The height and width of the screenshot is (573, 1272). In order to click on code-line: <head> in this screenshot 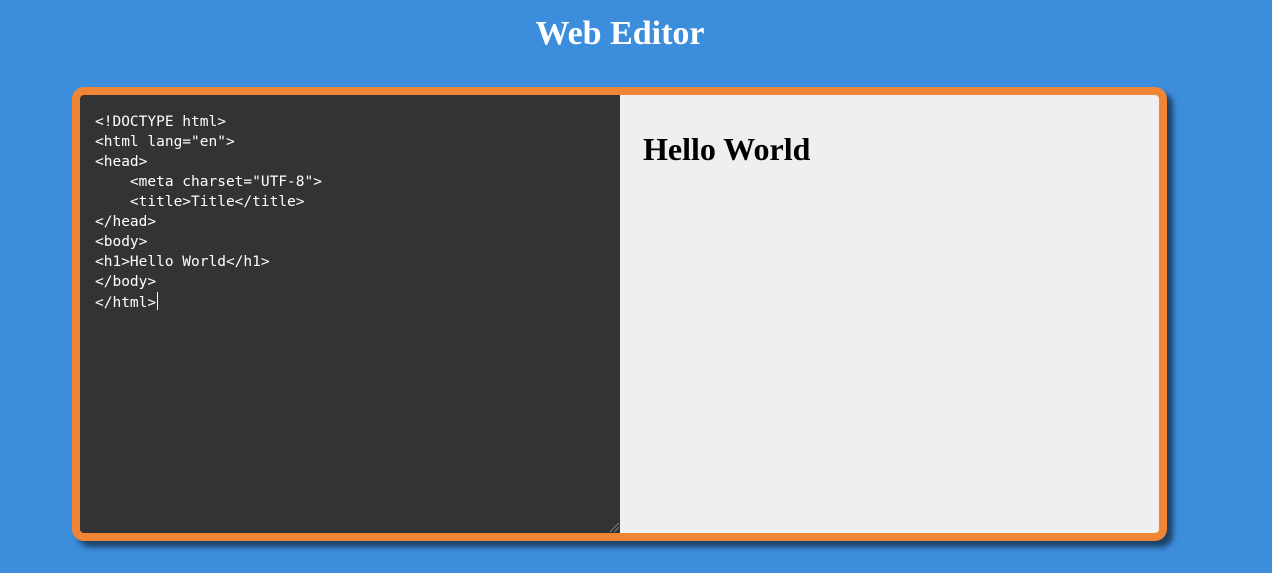, I will do `click(121, 162)`.